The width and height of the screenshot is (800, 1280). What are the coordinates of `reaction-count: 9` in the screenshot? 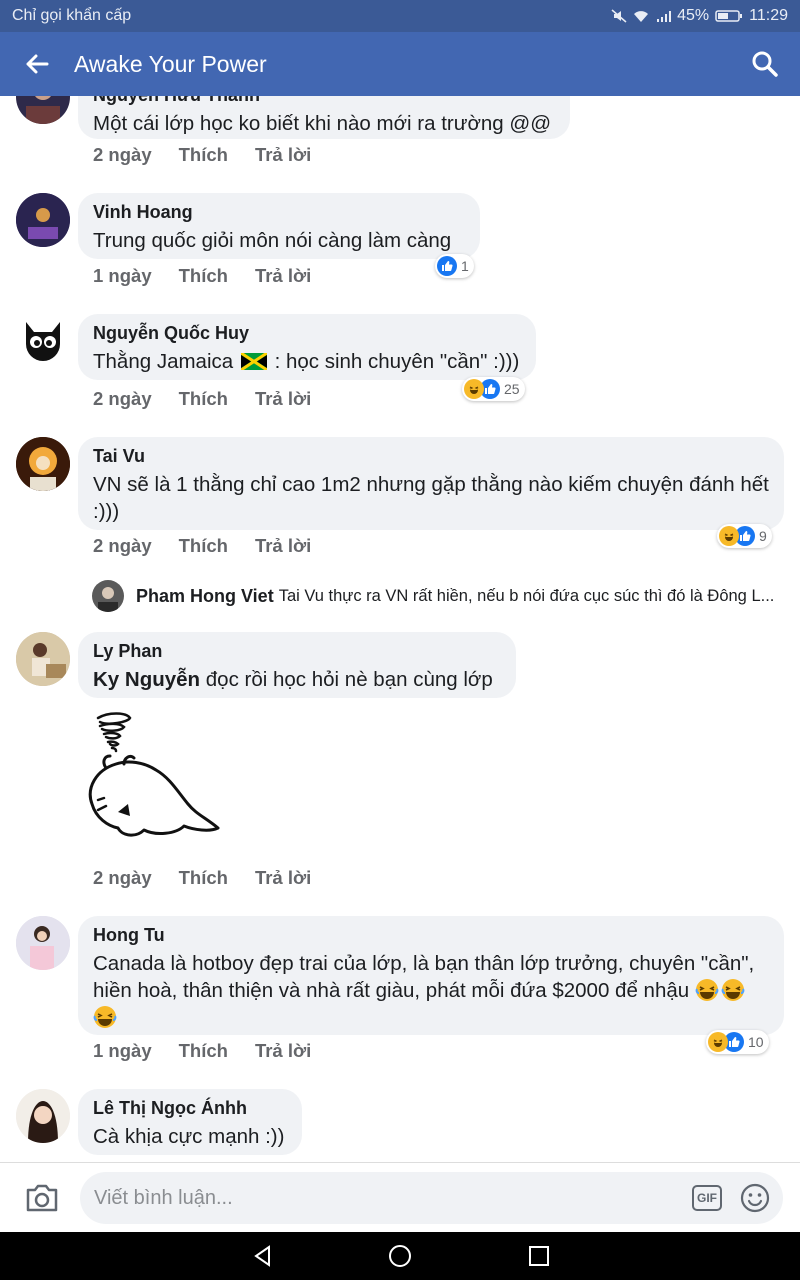 It's located at (763, 536).